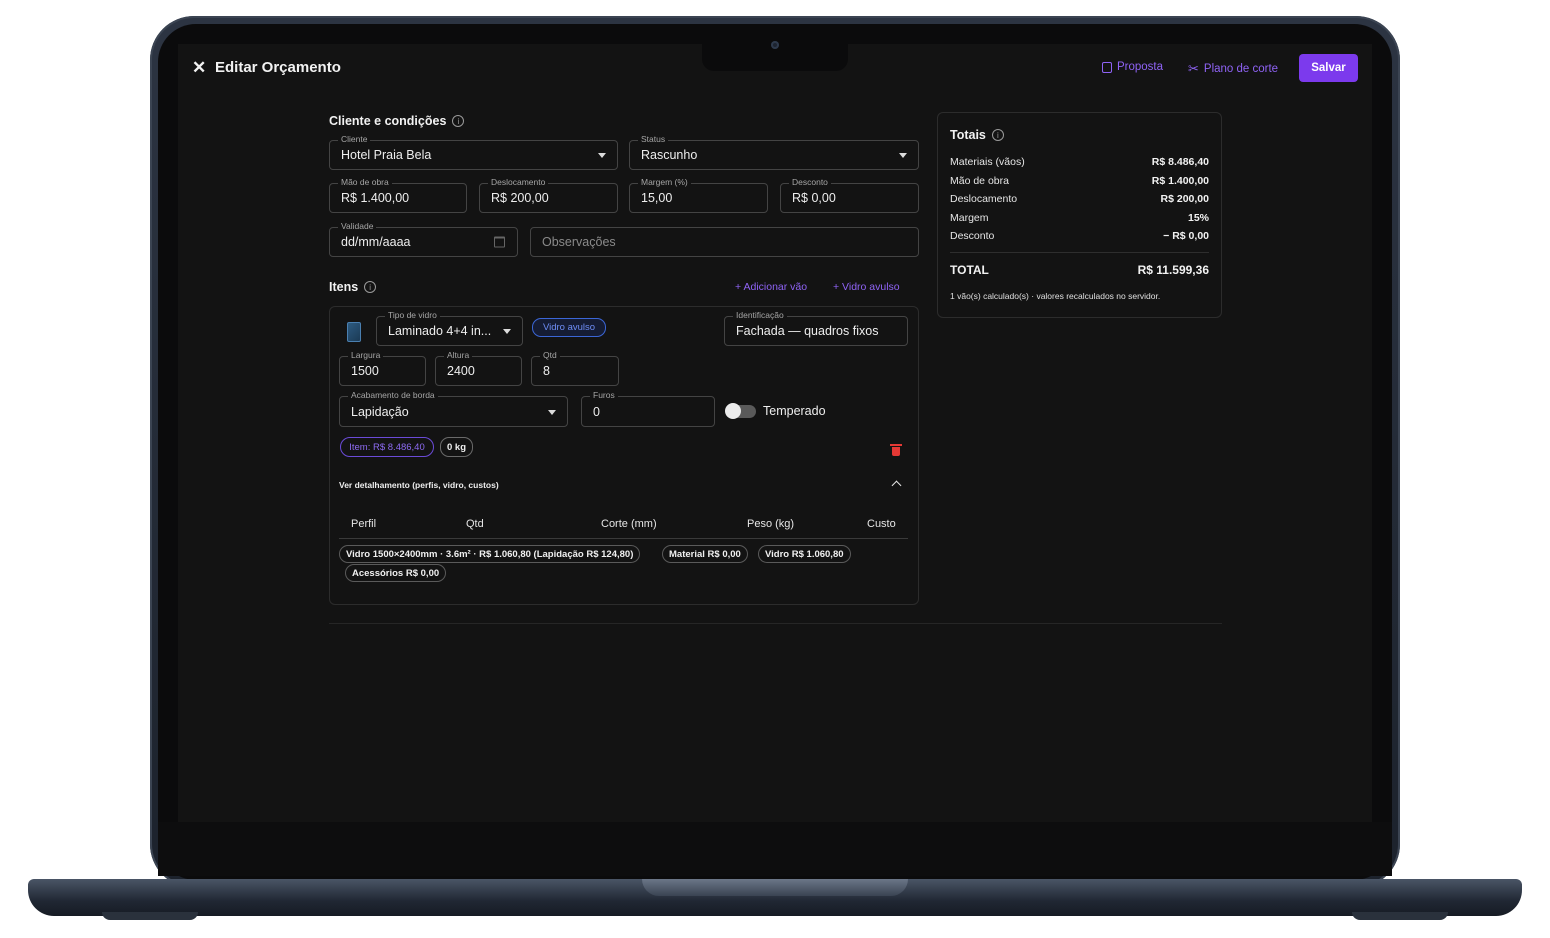 This screenshot has width=1550, height=938. I want to click on width-label: Largura, so click(366, 355).